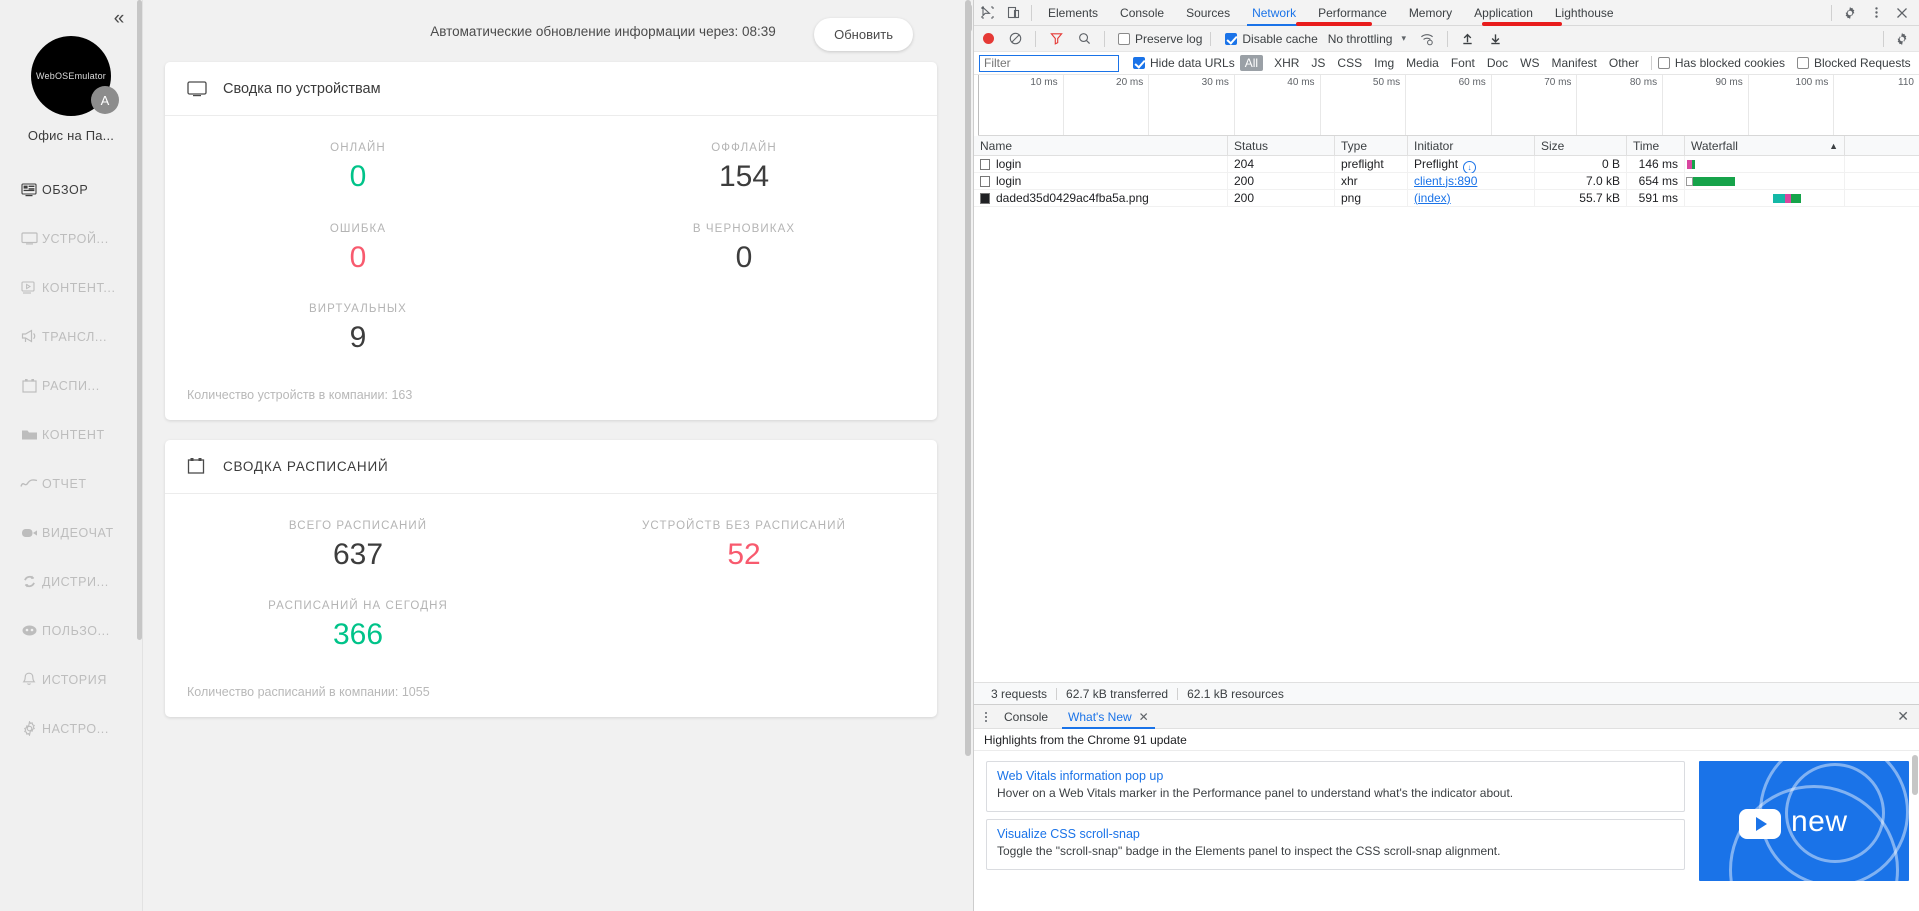 This screenshot has width=1919, height=911. I want to click on whats-new-card-title: Visualize CSS scroll-snap, so click(1335, 834).